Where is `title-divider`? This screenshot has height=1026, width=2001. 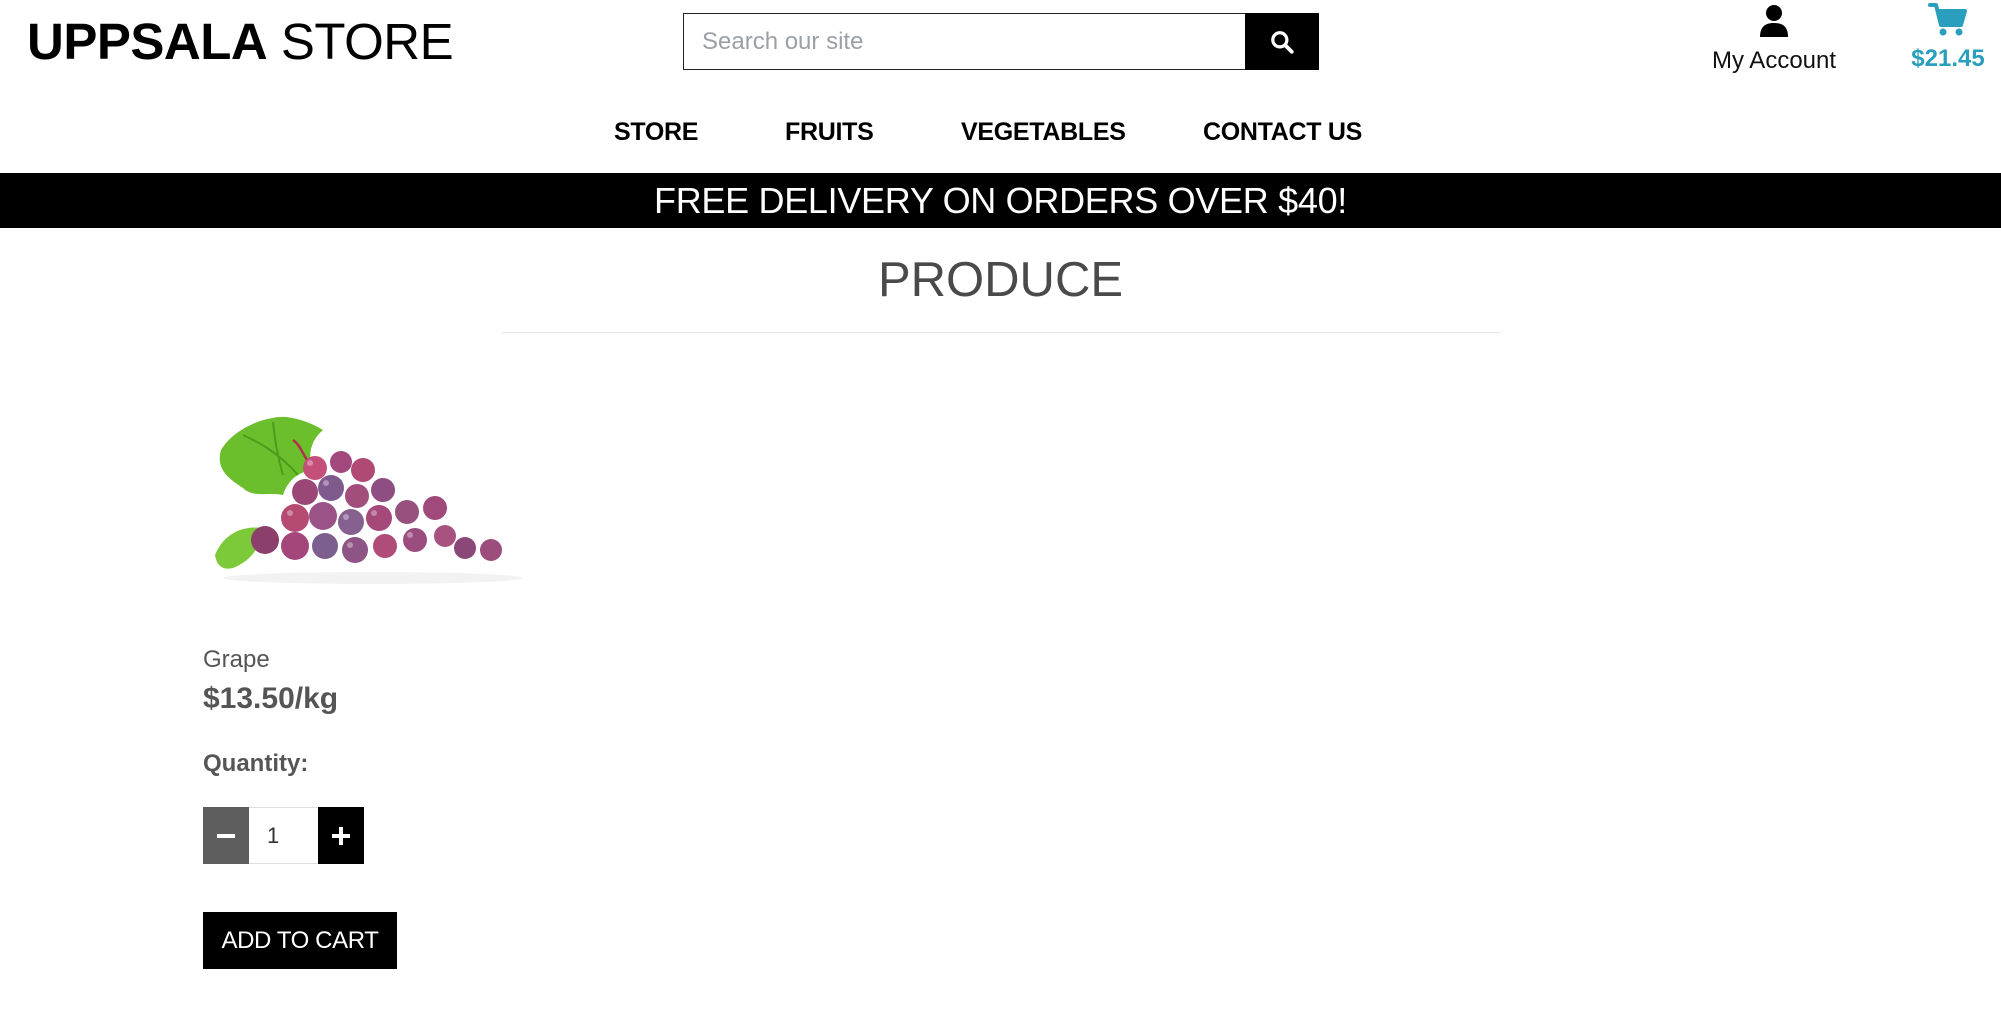 title-divider is located at coordinates (1001, 332).